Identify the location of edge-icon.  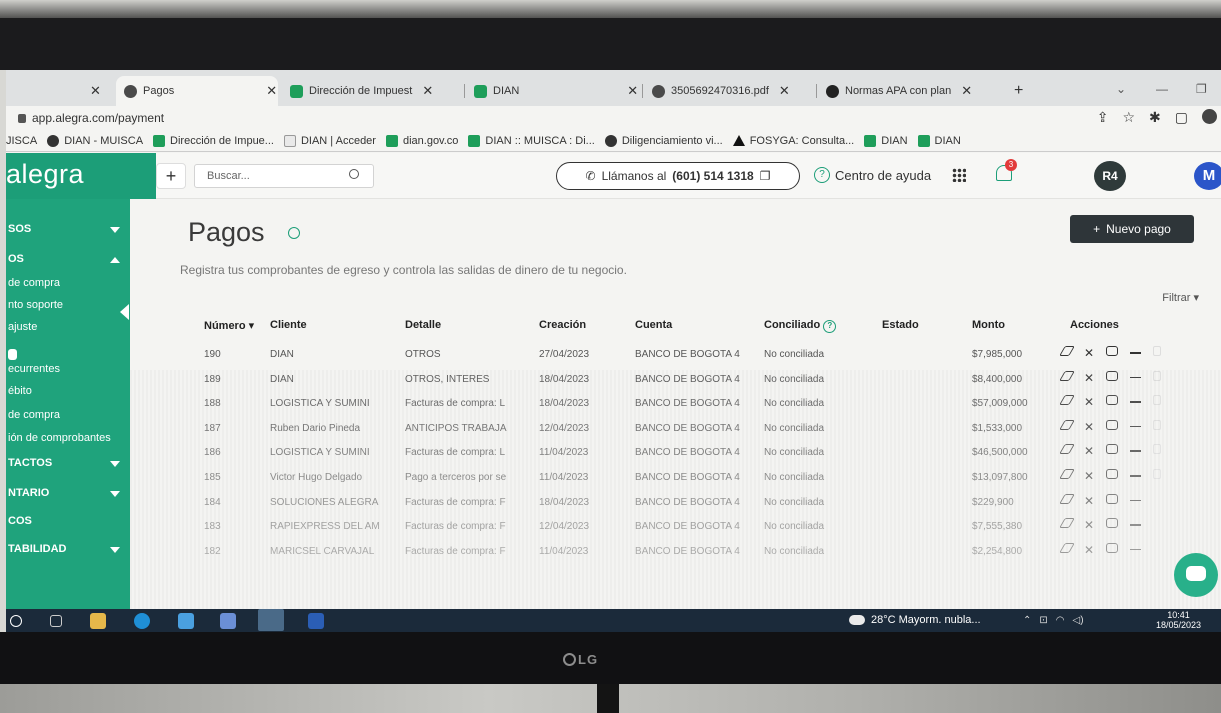
(142, 621).